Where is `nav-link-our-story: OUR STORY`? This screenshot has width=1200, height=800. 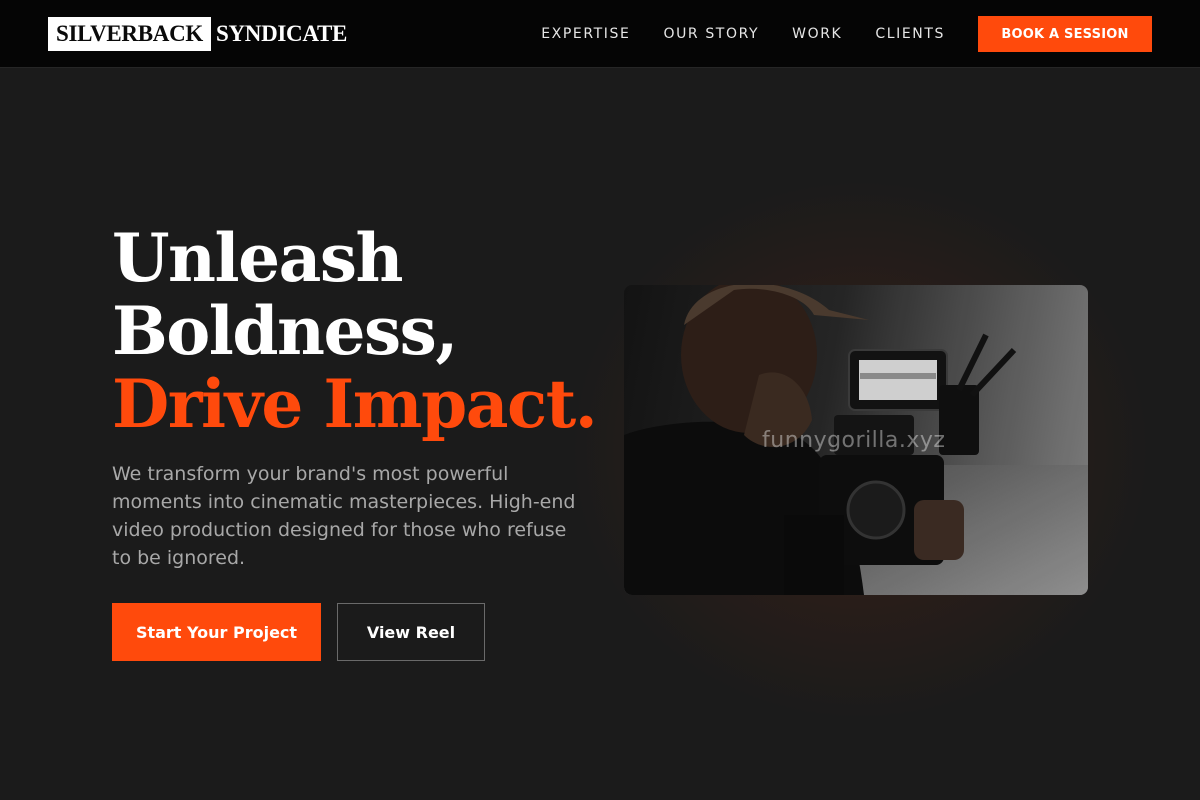 nav-link-our-story: OUR STORY is located at coordinates (711, 34).